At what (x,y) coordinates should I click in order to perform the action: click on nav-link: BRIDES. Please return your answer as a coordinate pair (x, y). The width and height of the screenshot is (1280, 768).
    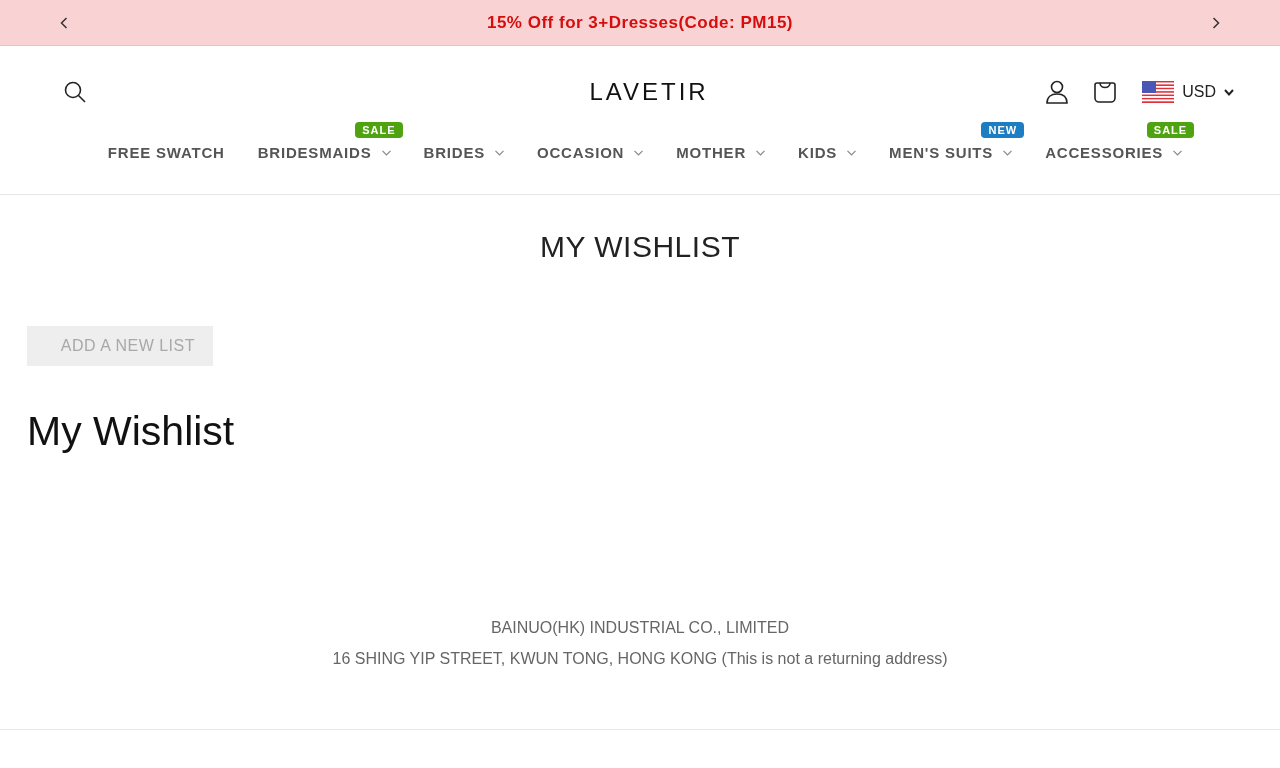
    Looking at the image, I should click on (463, 153).